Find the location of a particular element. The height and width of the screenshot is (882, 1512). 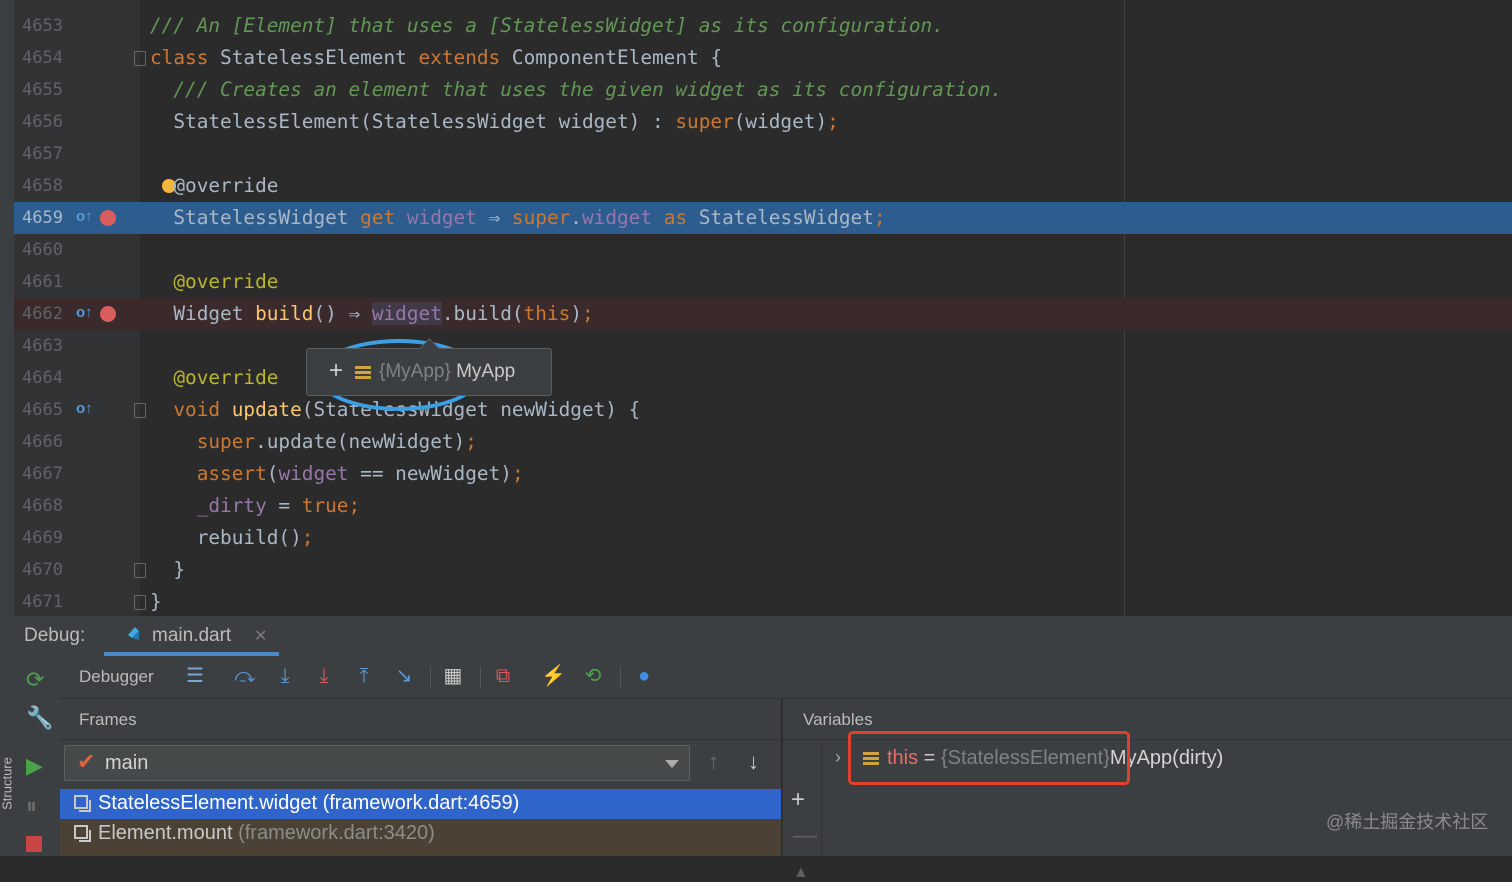

code-line: 4663 is located at coordinates (763, 346).